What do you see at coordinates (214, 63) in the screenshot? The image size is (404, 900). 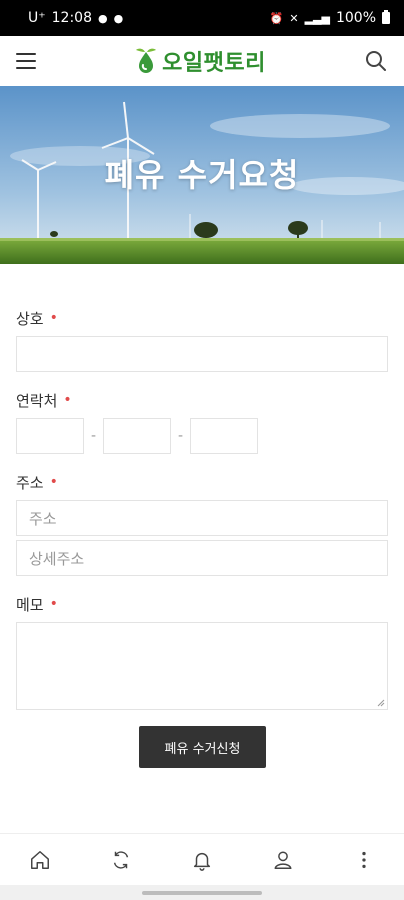 I see `brand-name: 오일팻토리` at bounding box center [214, 63].